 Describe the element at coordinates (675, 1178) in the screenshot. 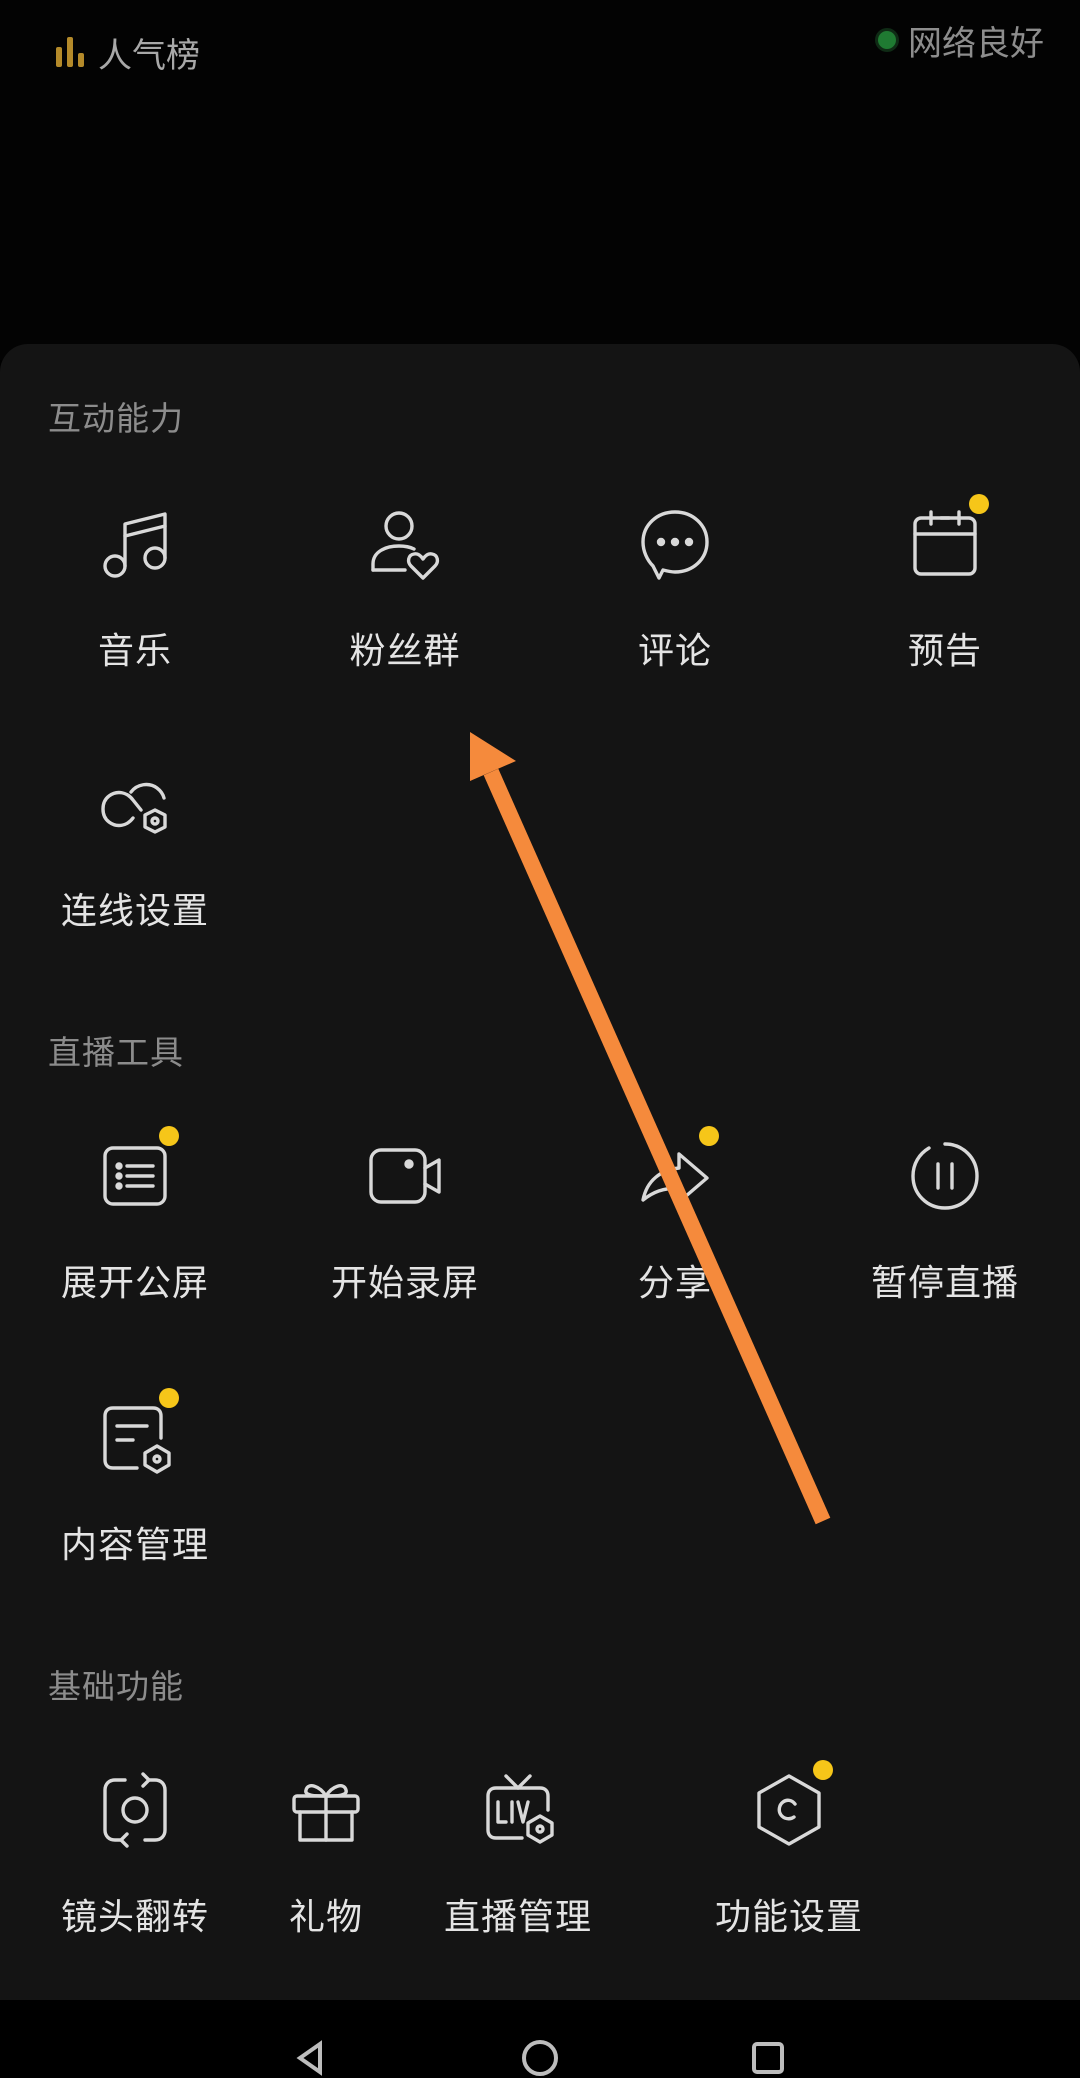

I see `share-arrow-icon` at that location.